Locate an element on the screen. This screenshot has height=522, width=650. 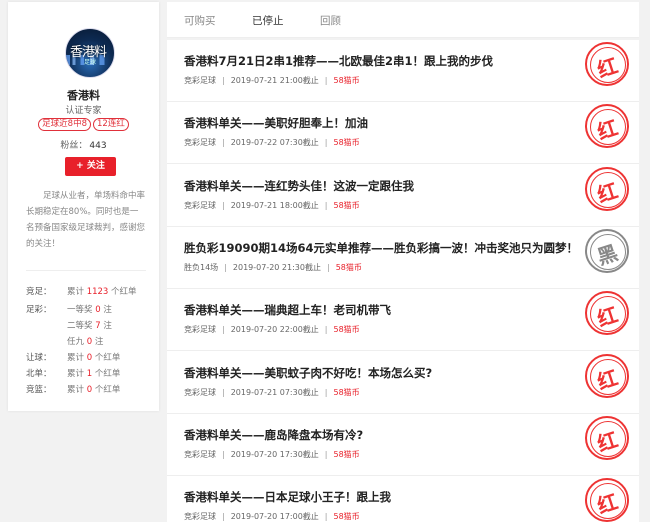
item-deadline: 2019-07-20 21:30截止 is located at coordinates (276, 267).